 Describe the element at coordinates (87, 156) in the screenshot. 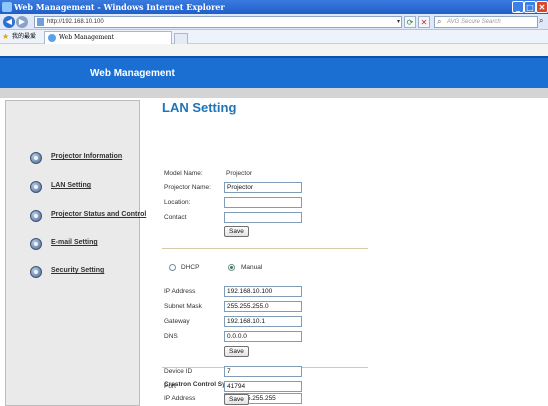

I see `sidebar-item-label: Projector Information` at that location.